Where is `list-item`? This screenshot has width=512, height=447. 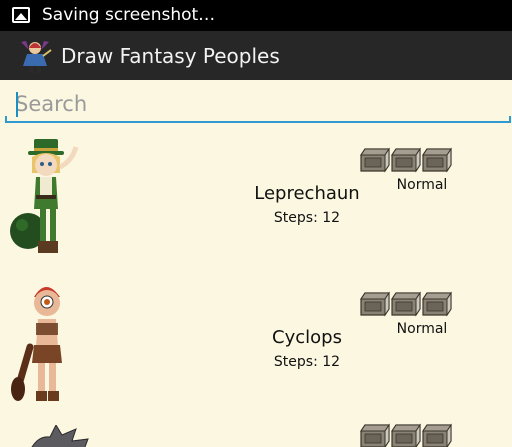
list-item is located at coordinates (256, 431).